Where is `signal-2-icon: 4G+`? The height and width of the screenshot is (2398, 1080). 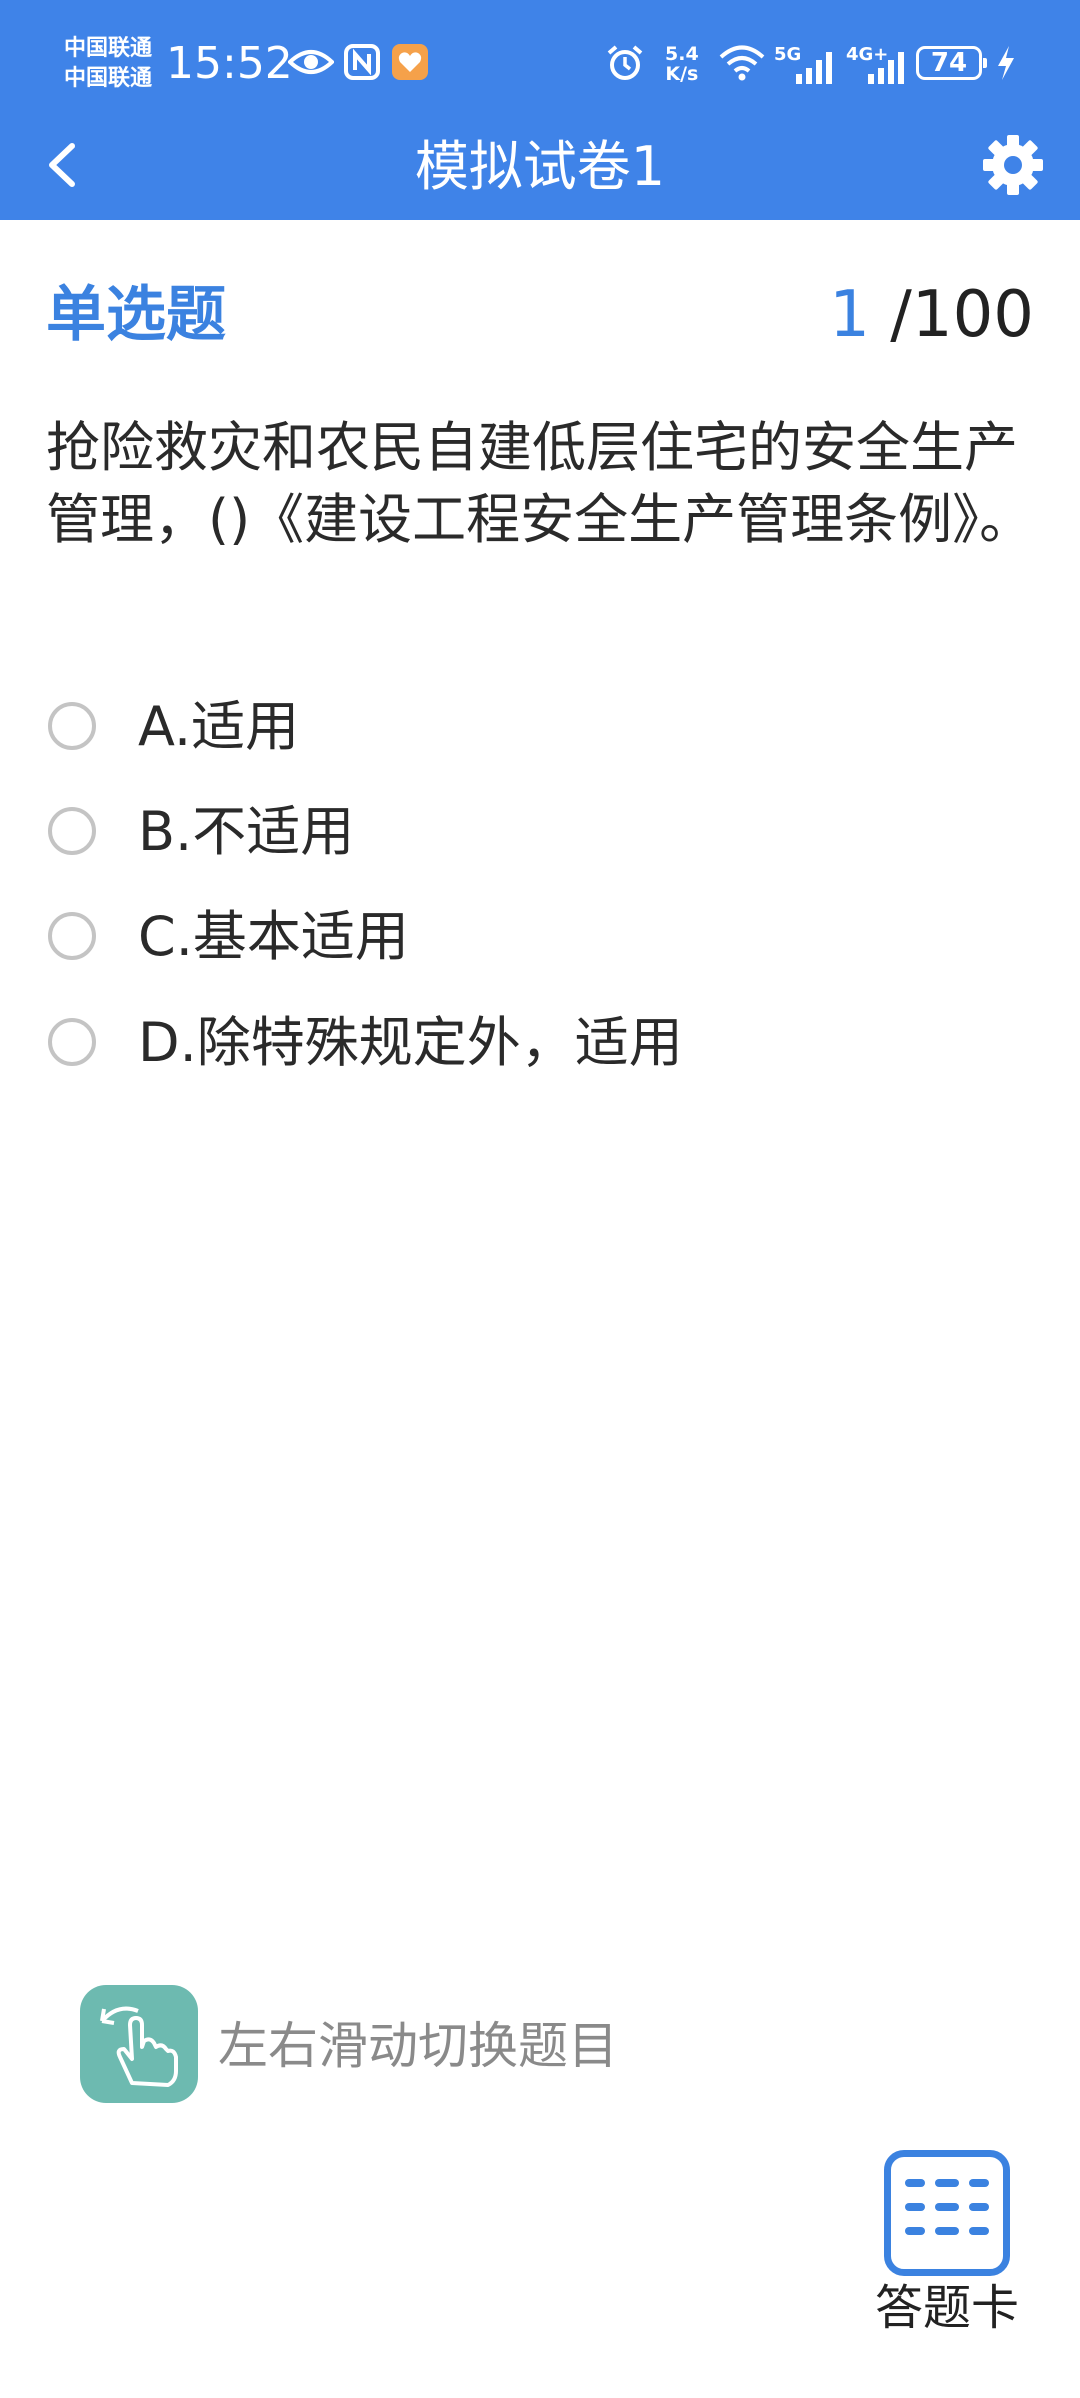 signal-2-icon: 4G+ is located at coordinates (878, 64).